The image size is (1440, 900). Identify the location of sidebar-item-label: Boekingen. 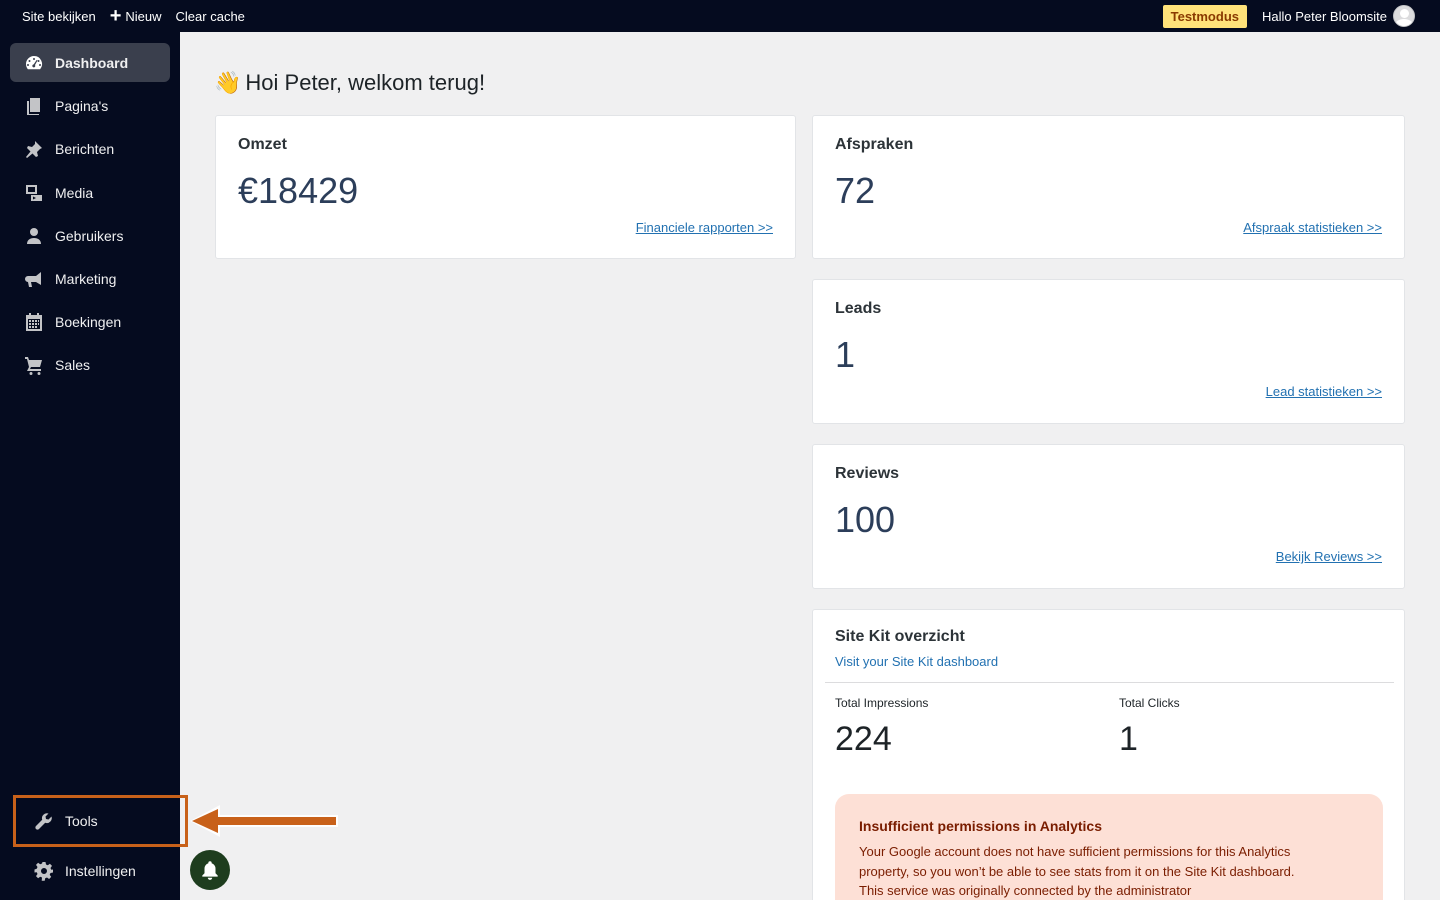
(88, 321).